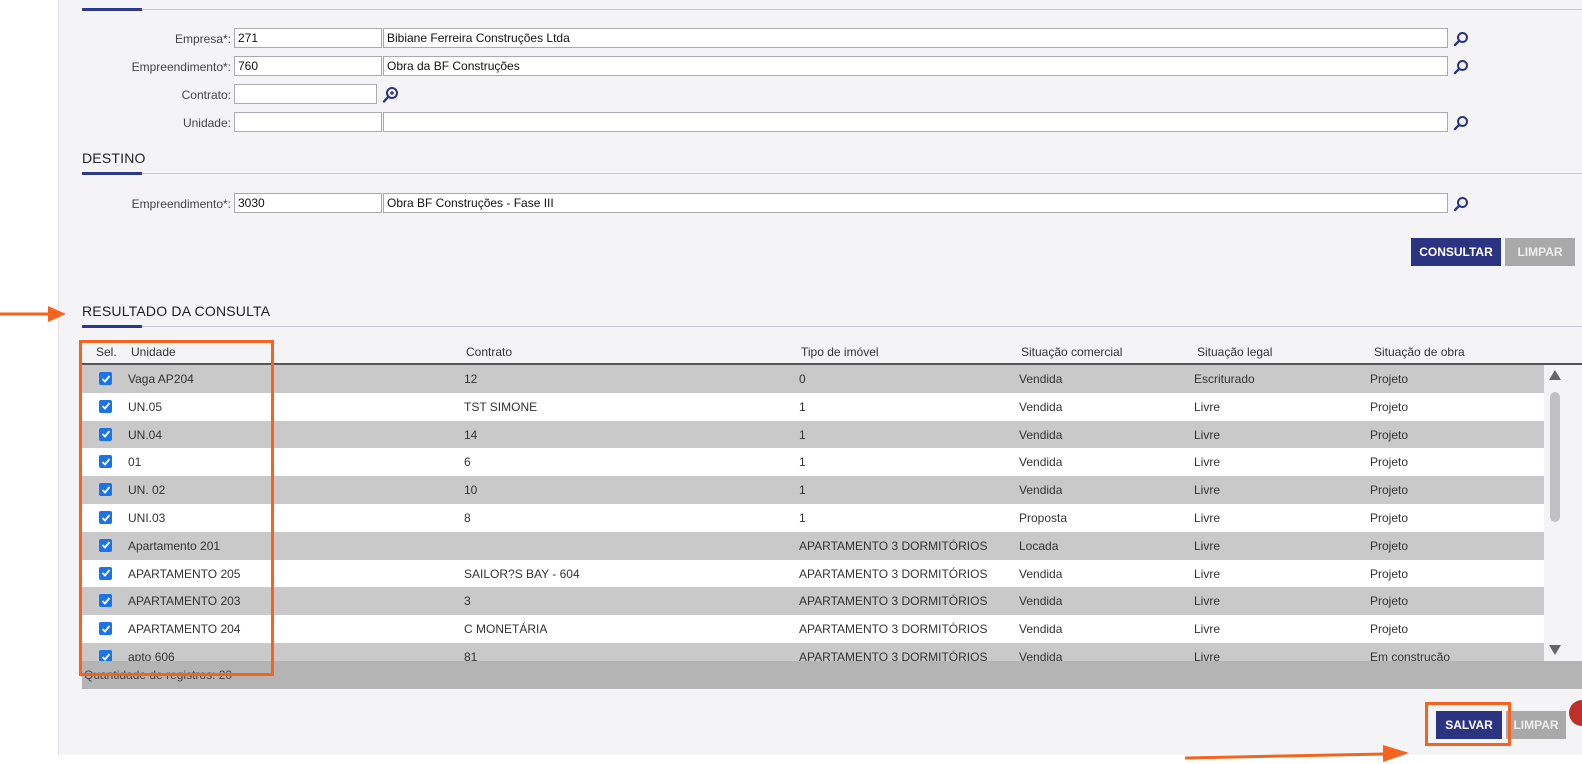 This screenshot has width=1582, height=764. What do you see at coordinates (308, 38) in the screenshot?
I see `empresa-code-input: 271` at bounding box center [308, 38].